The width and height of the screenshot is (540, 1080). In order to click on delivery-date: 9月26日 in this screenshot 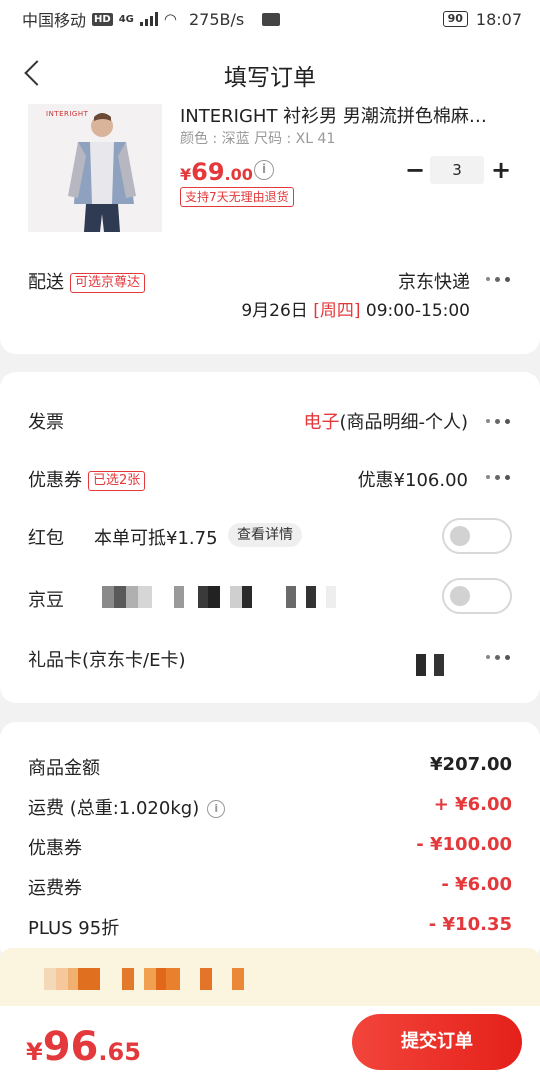, I will do `click(274, 311)`.